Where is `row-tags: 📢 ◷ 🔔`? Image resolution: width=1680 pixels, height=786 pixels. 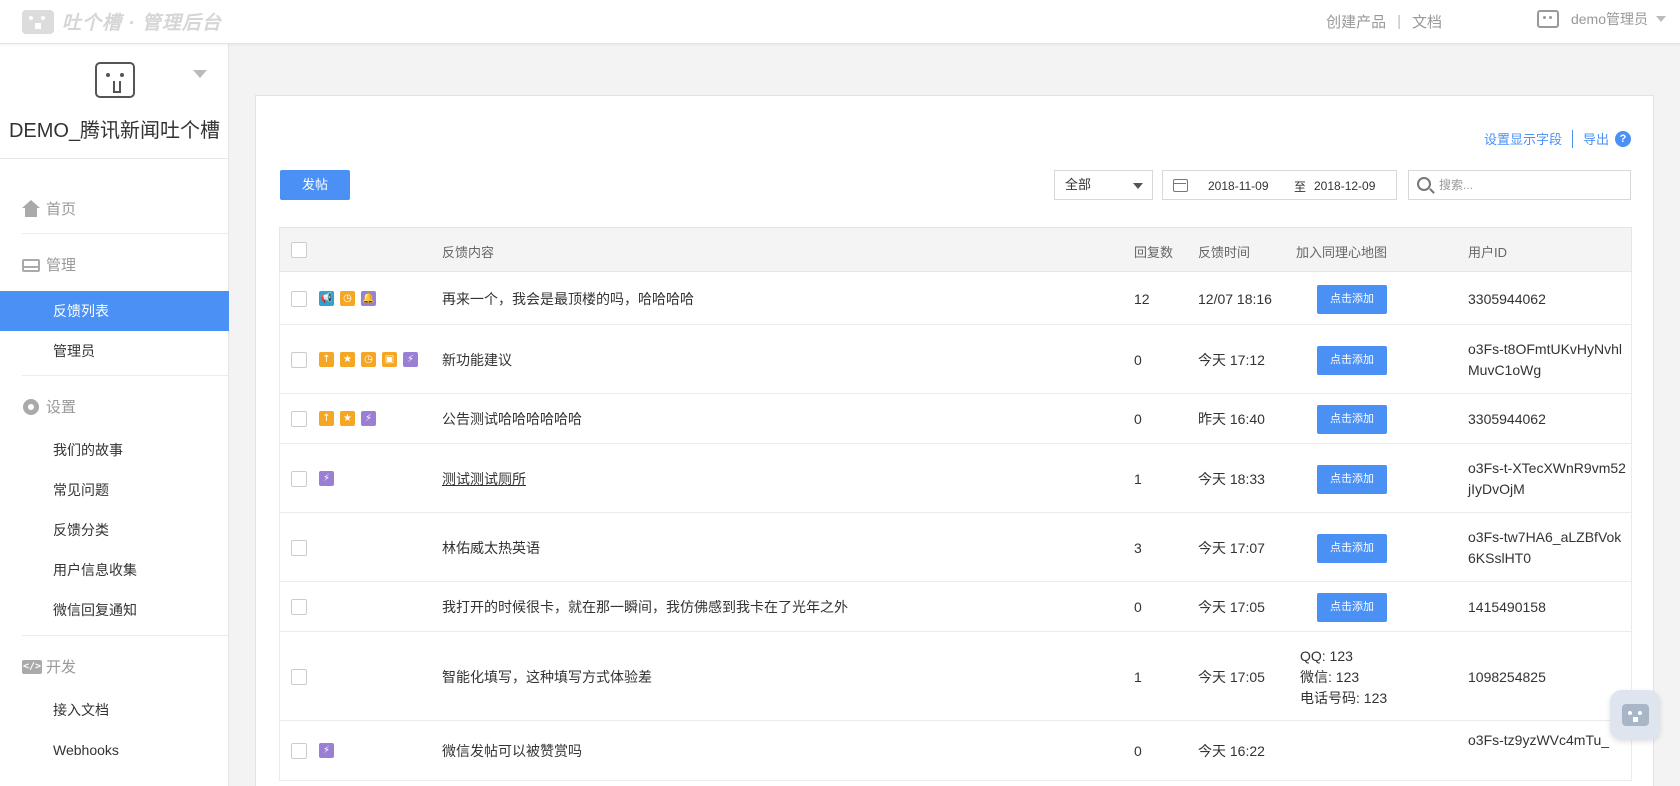 row-tags: 📢 ◷ 🔔 is located at coordinates (350, 298).